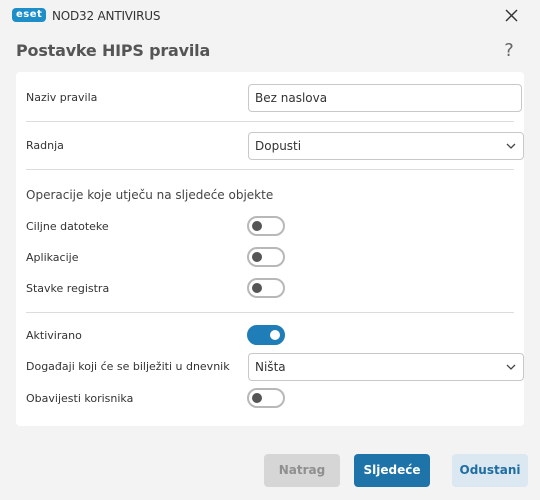 The width and height of the screenshot is (540, 500). I want to click on target-files-row: Ciljne datoteke, so click(270, 226).